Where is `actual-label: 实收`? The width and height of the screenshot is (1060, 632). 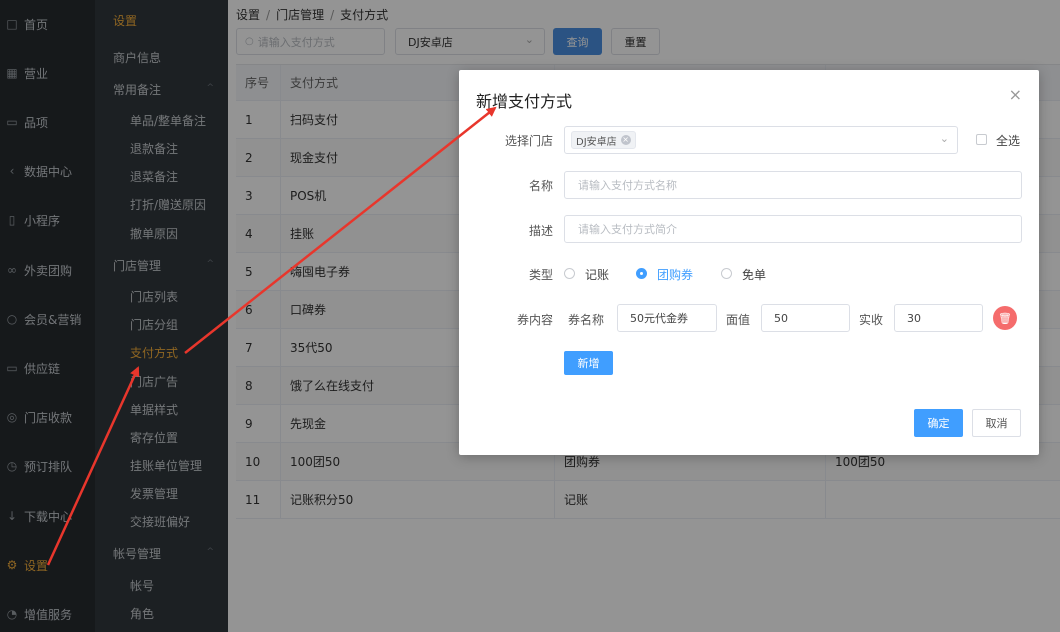 actual-label: 实收 is located at coordinates (871, 320).